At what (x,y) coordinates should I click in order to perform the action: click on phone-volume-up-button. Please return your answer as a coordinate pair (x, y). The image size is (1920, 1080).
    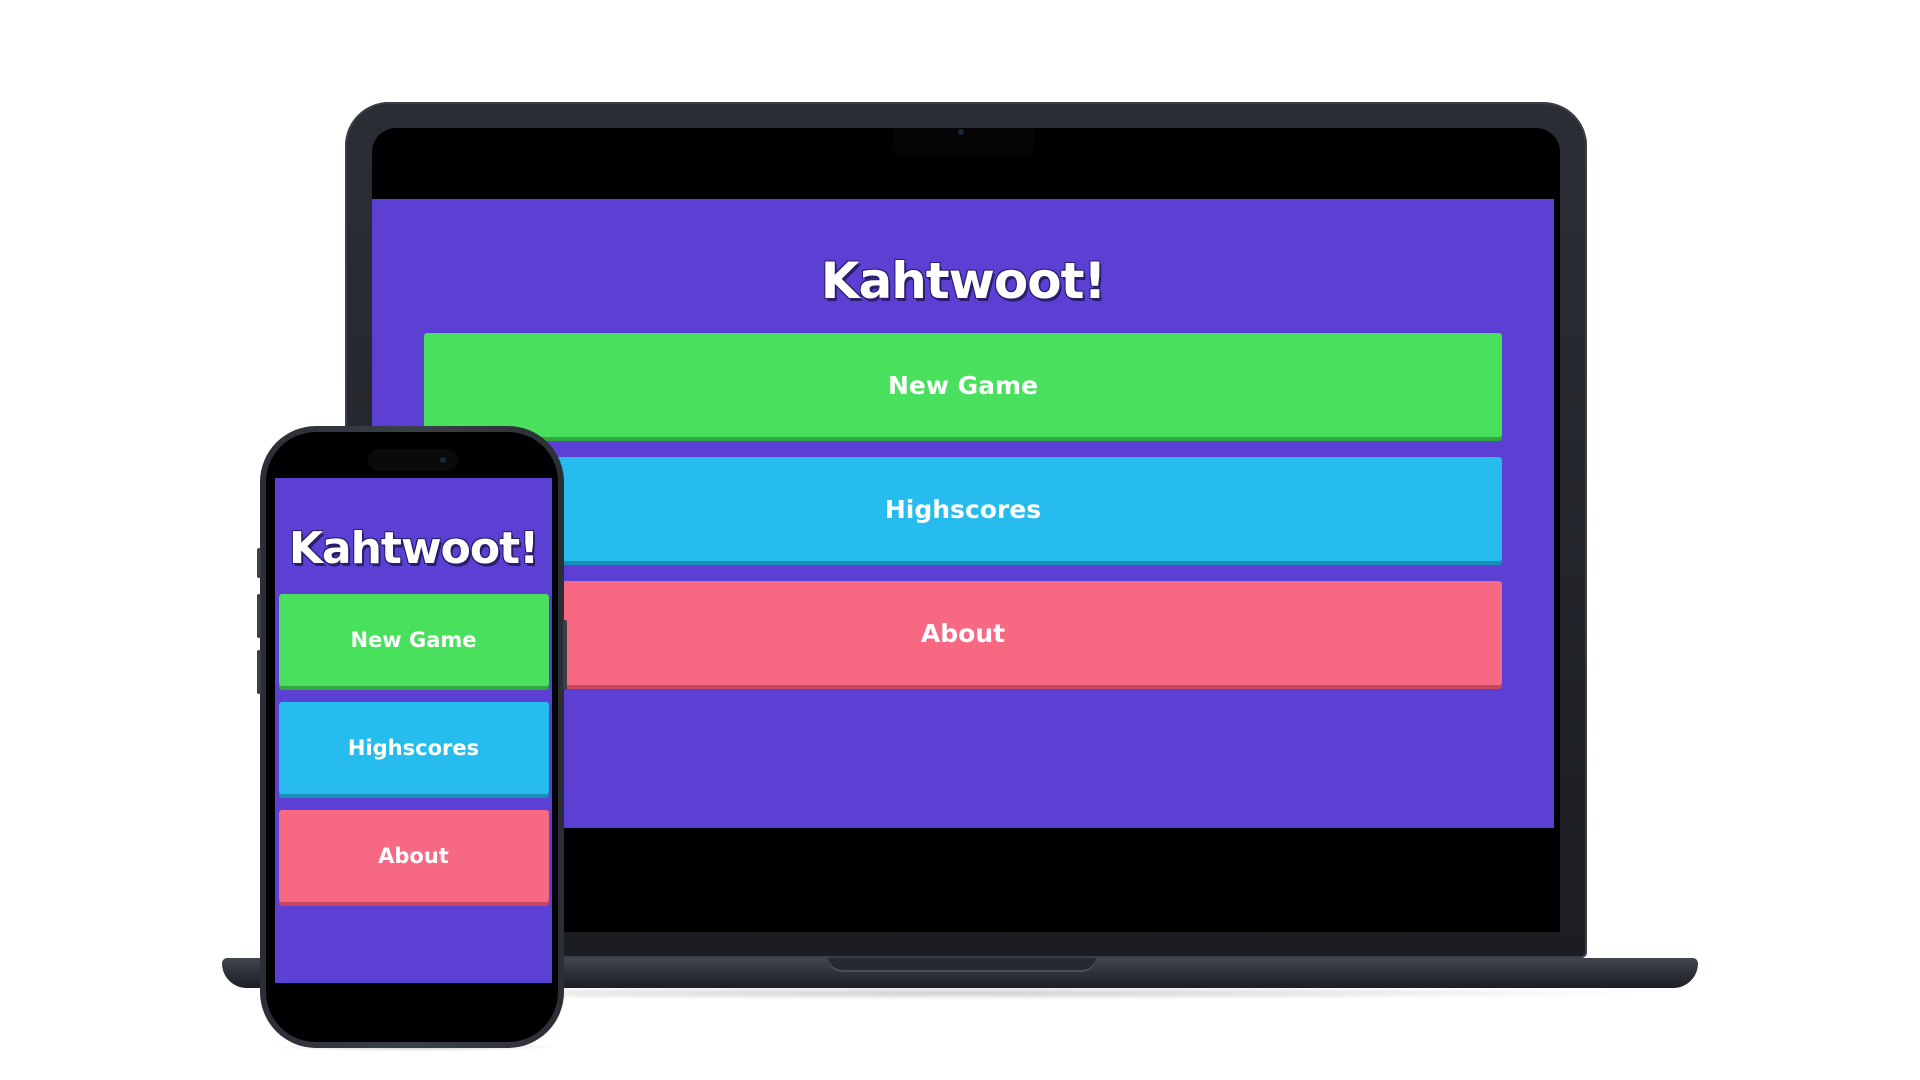
    Looking at the image, I should click on (259, 616).